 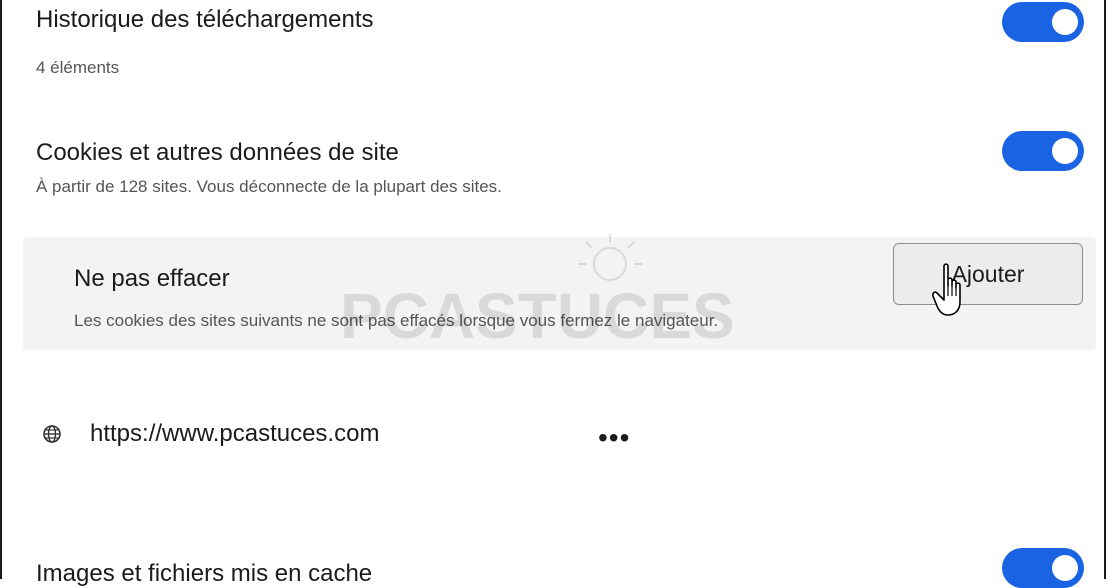 What do you see at coordinates (1043, 22) in the screenshot?
I see `download-history-toggle` at bounding box center [1043, 22].